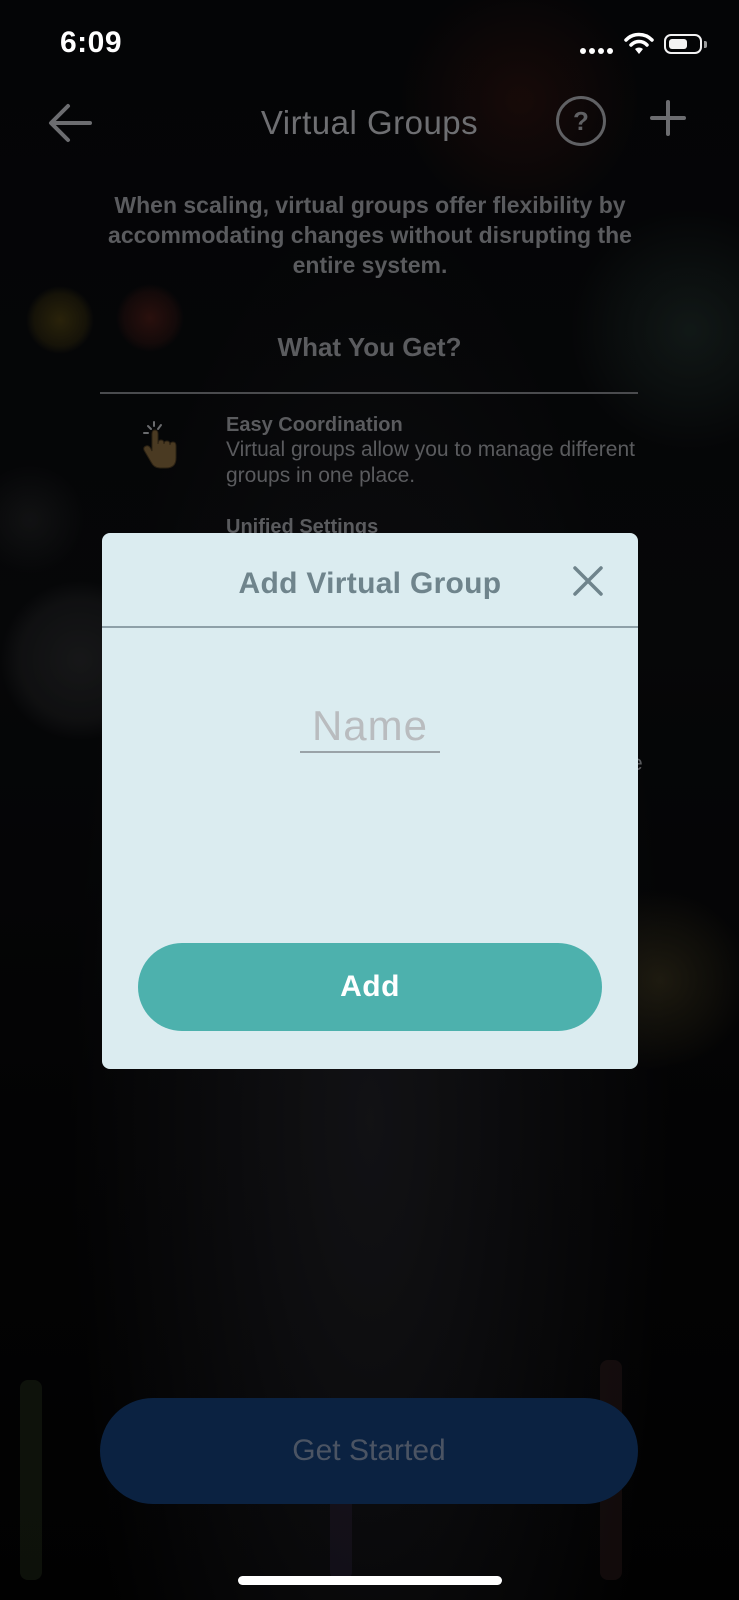 This screenshot has width=739, height=1600. Describe the element at coordinates (370, 627) in the screenshot. I see `dialog-divider` at that location.